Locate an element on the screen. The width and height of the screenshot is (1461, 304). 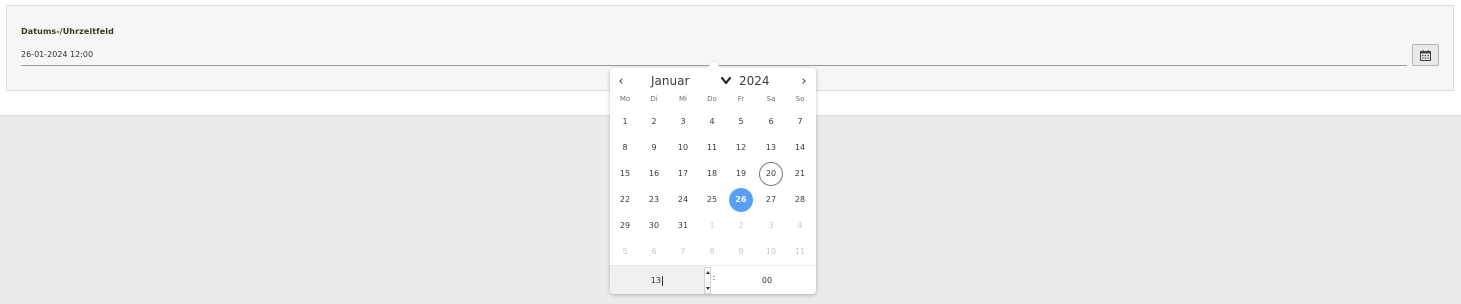
day-cell: 18 is located at coordinates (712, 174).